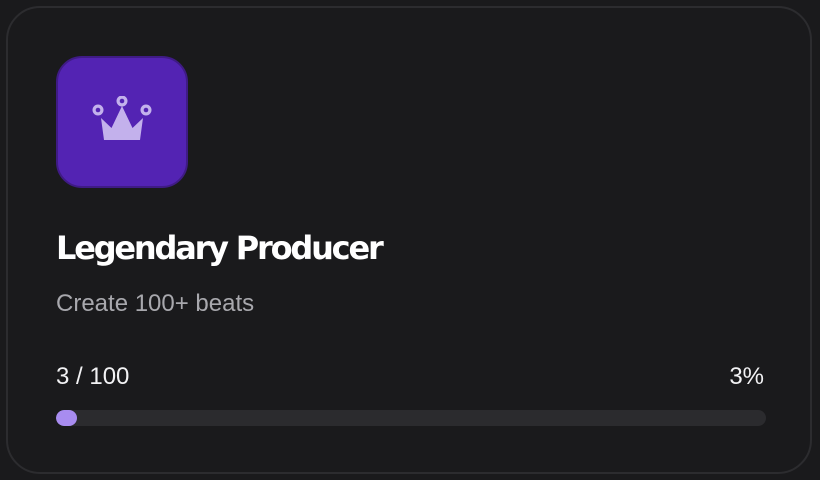 Image resolution: width=820 pixels, height=480 pixels. Describe the element at coordinates (67, 418) in the screenshot. I see `progress-bar-fill` at that location.